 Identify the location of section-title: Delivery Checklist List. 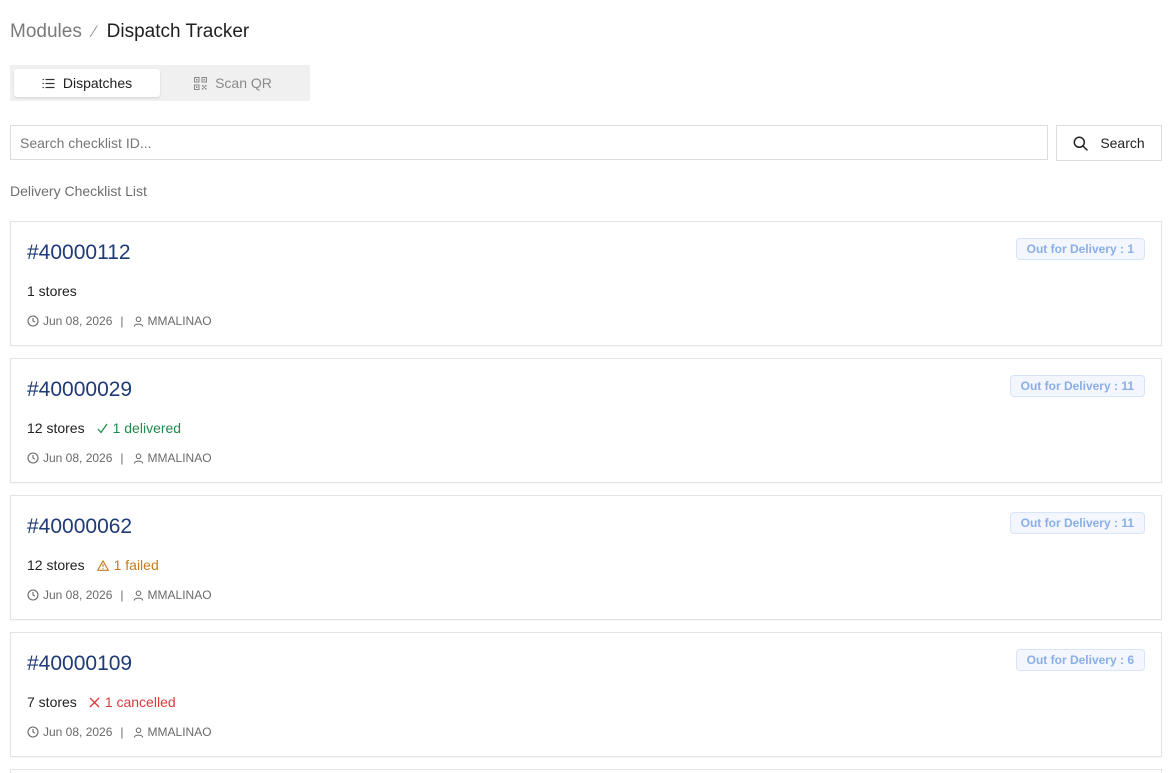
(78, 191).